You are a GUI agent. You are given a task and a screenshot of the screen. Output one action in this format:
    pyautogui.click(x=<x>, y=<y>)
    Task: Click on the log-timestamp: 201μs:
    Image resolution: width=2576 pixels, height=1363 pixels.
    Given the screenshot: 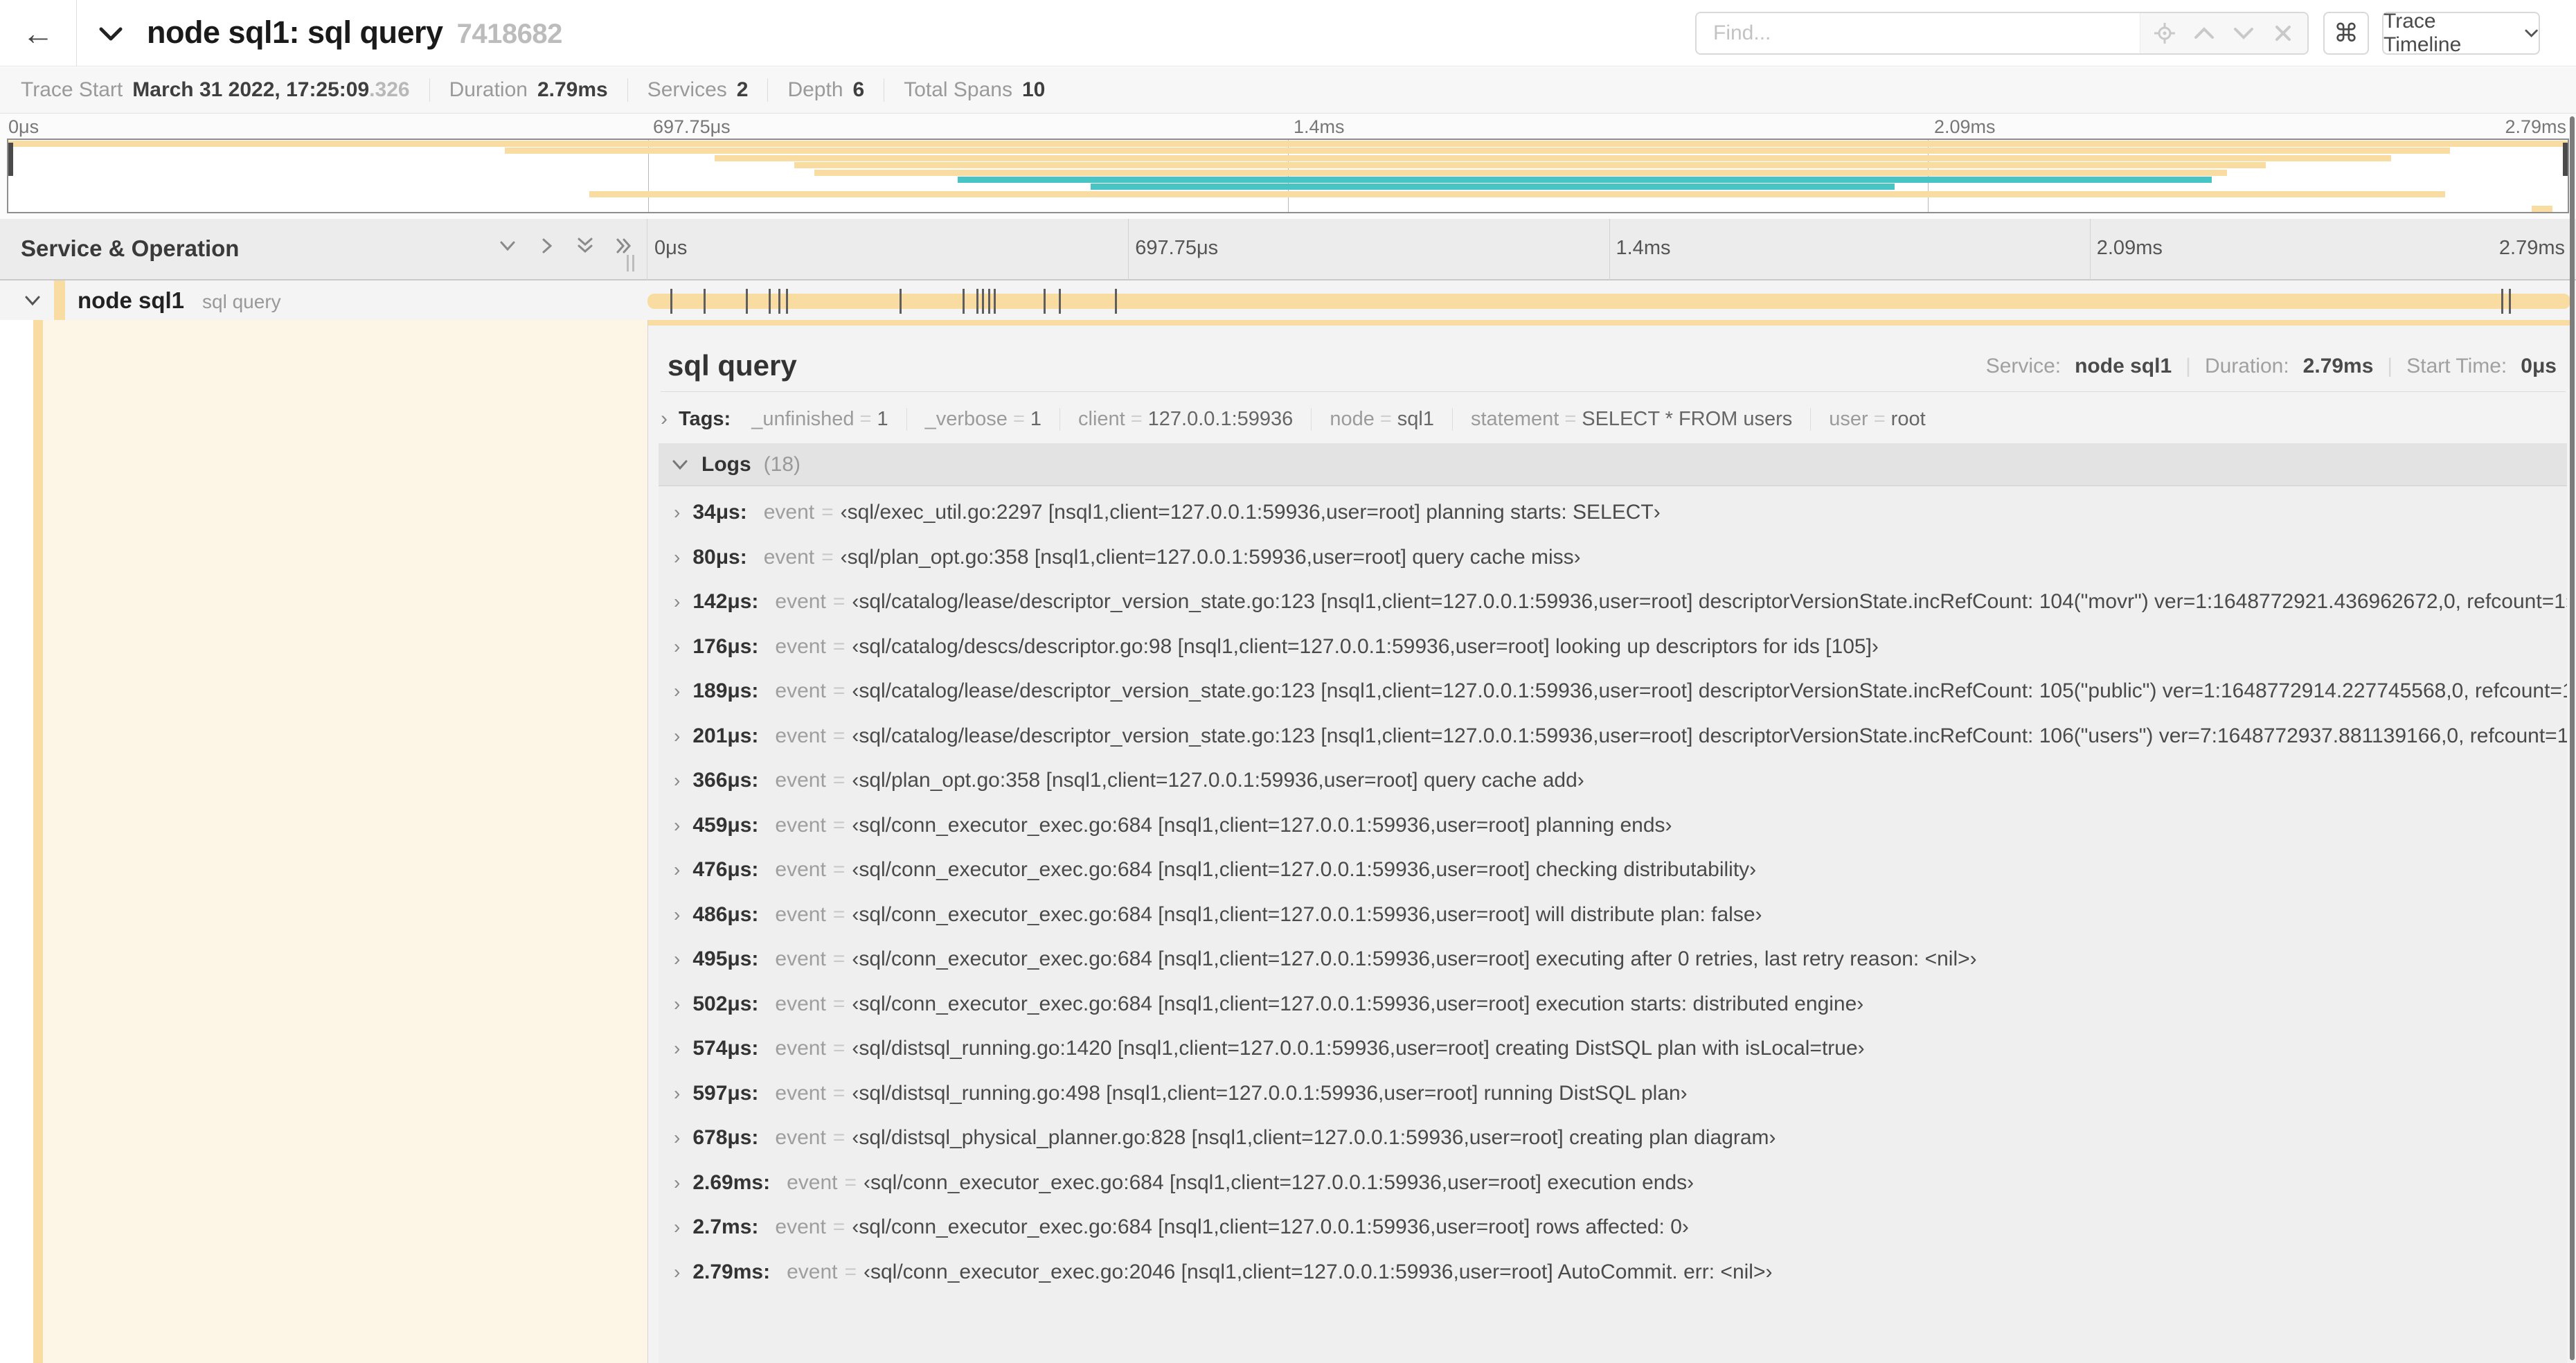 What is the action you would take?
    pyautogui.click(x=725, y=736)
    